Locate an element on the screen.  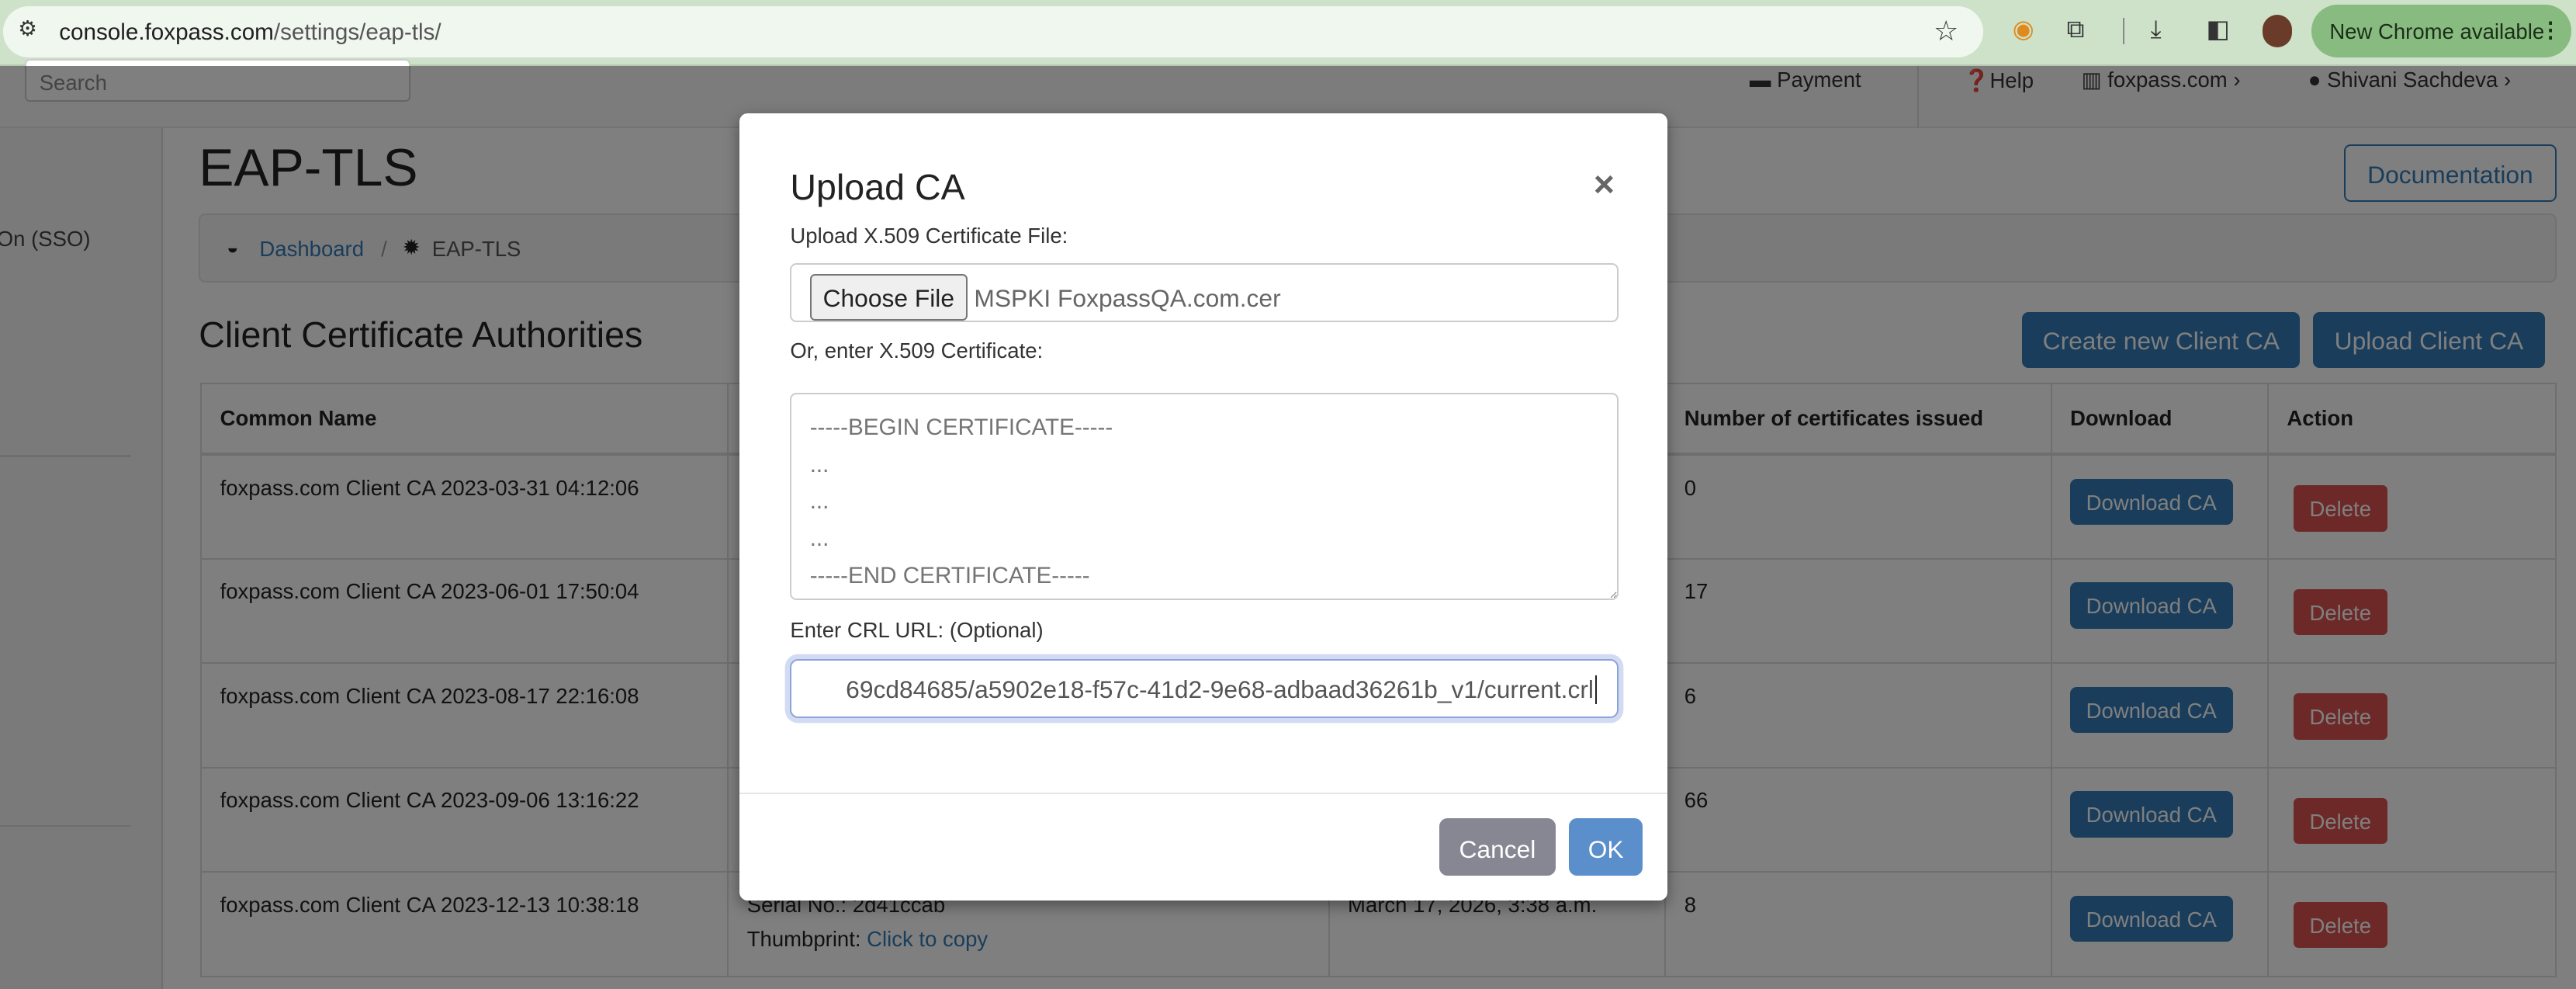
new-chrome-label: New Chrome available is located at coordinates (2437, 31).